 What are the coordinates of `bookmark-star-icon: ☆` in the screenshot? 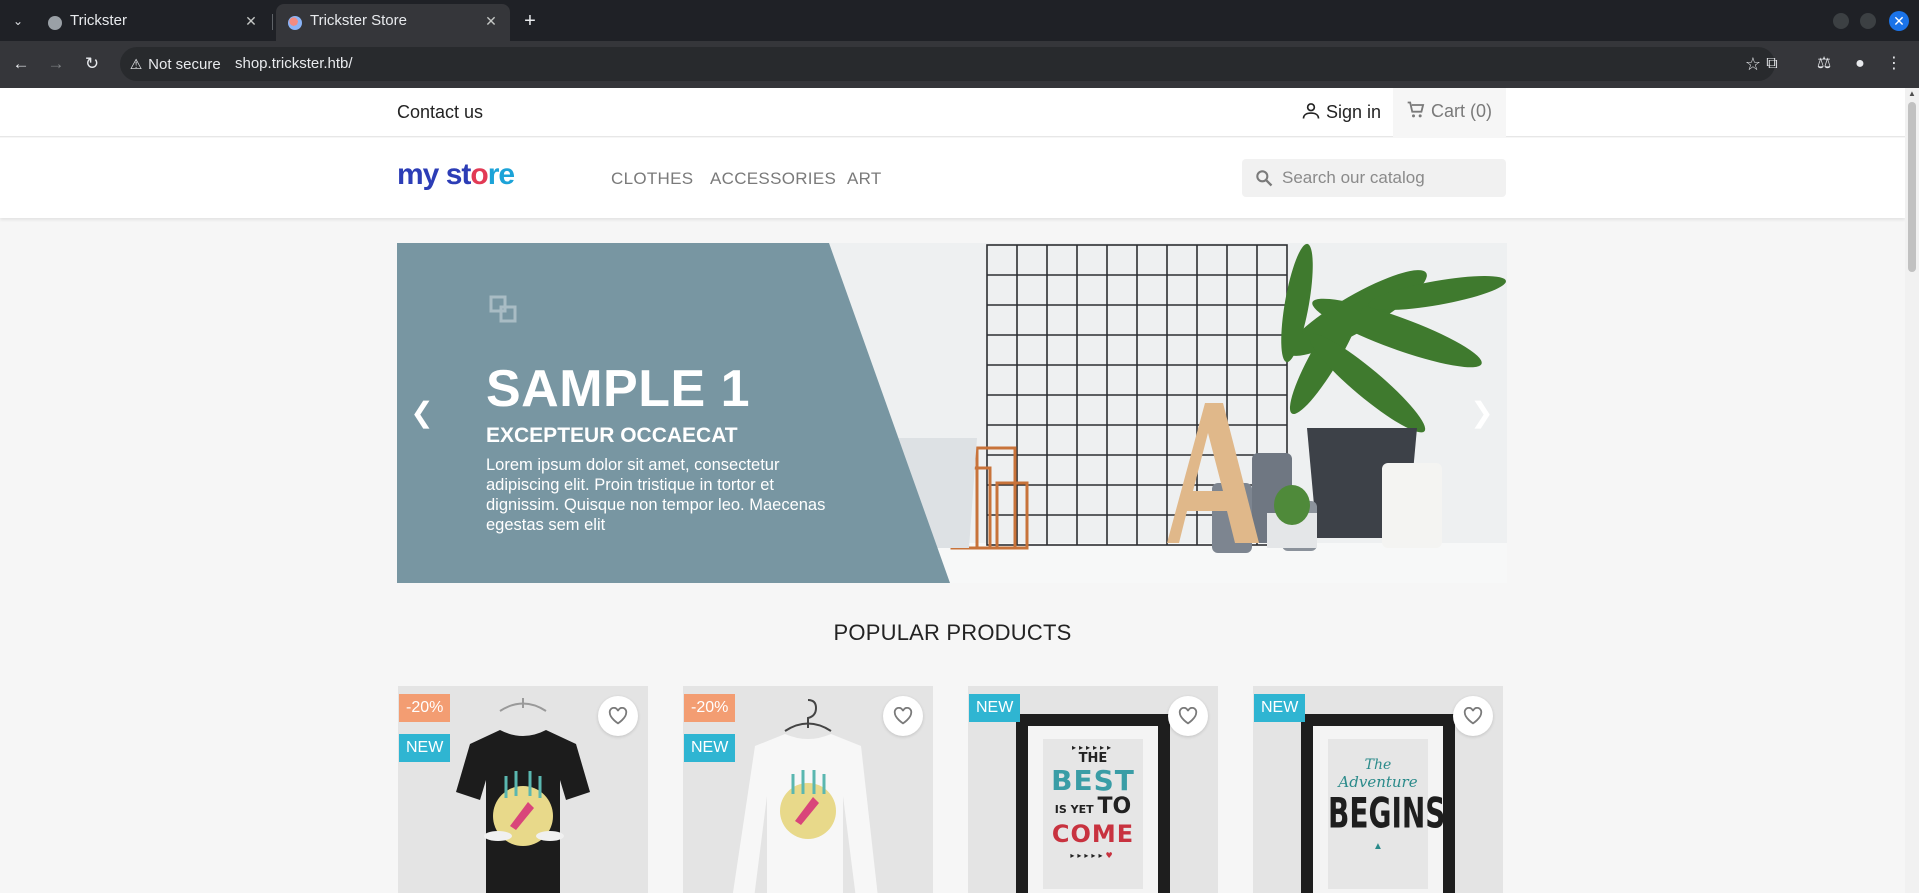 It's located at (1753, 64).